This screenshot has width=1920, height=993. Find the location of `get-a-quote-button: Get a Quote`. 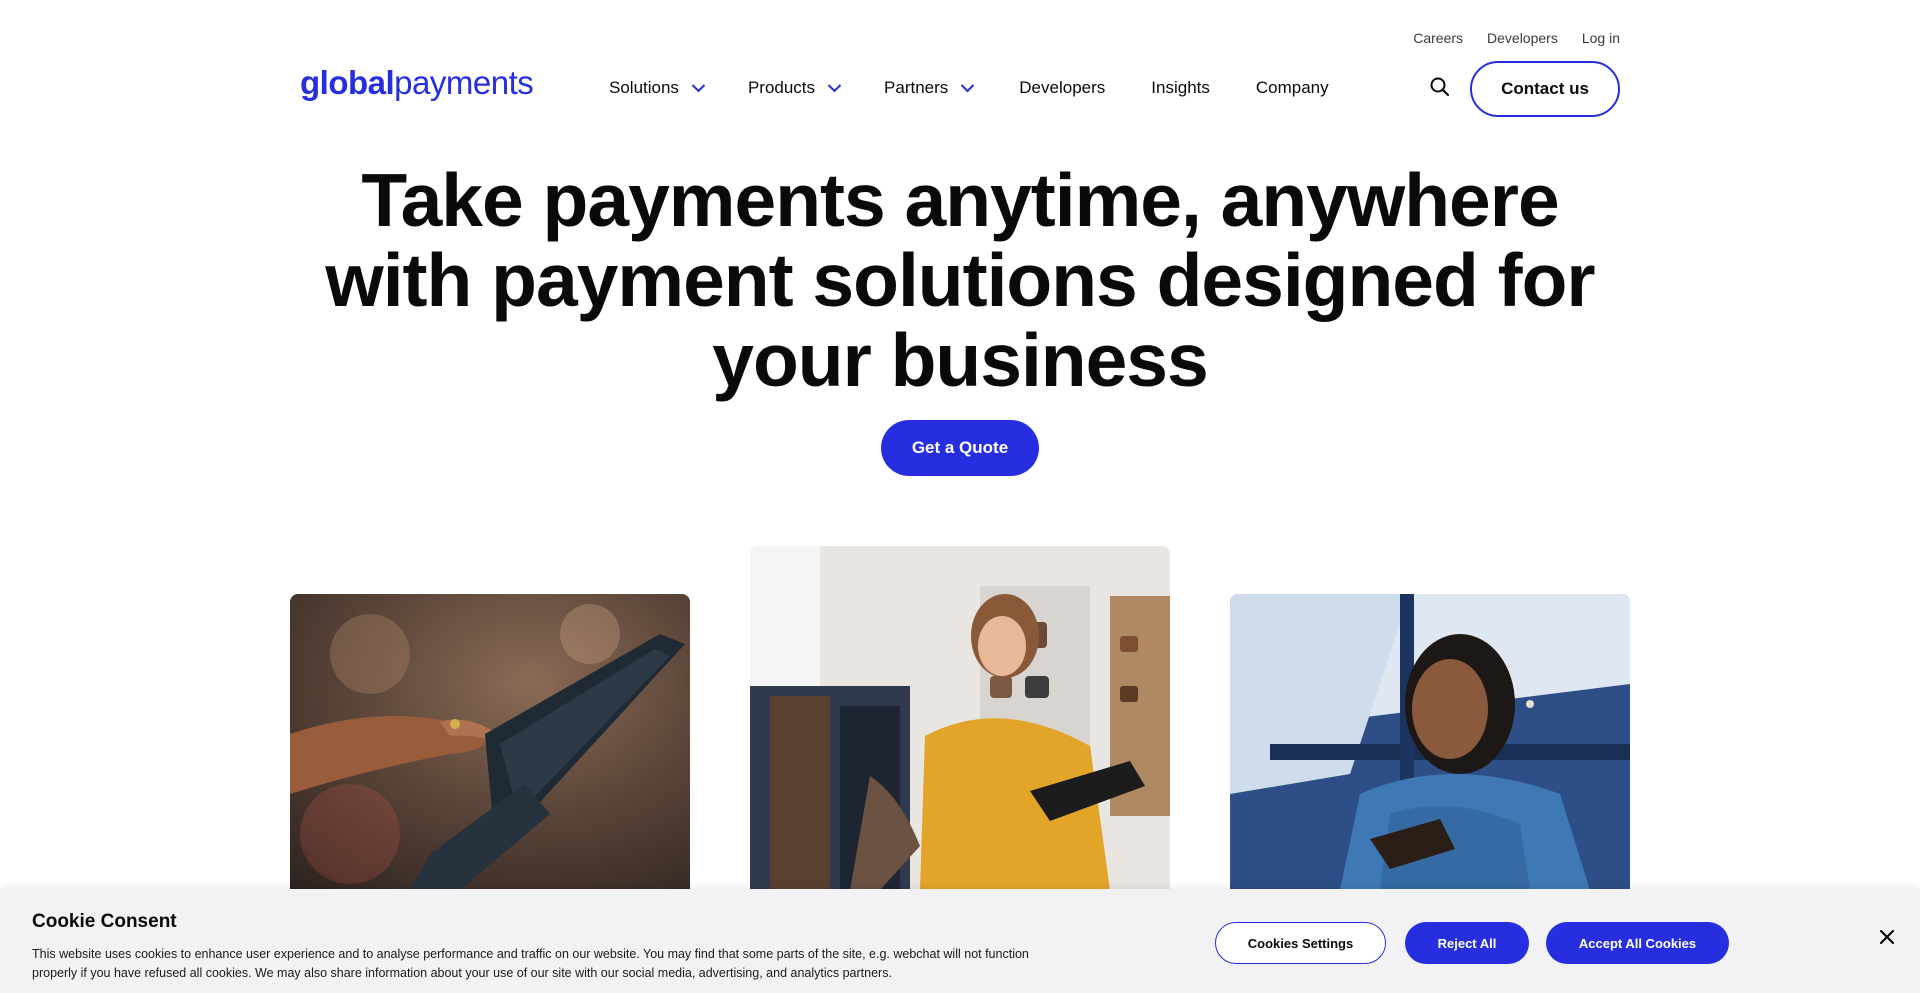

get-a-quote-button: Get a Quote is located at coordinates (960, 448).